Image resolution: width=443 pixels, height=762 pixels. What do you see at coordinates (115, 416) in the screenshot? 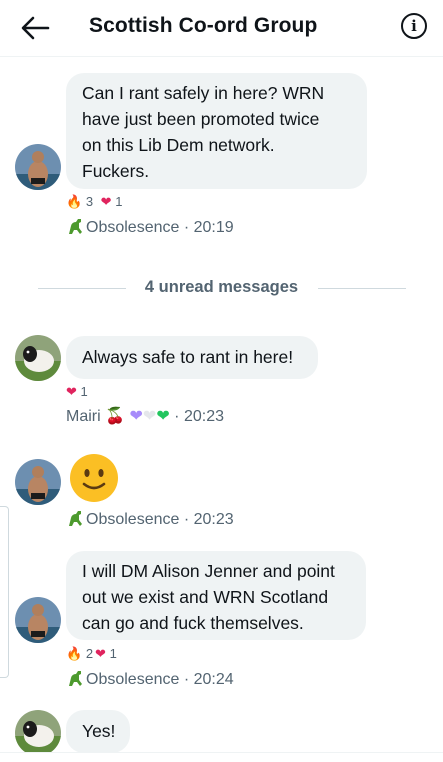
I see `cherries-icon: 🍒` at bounding box center [115, 416].